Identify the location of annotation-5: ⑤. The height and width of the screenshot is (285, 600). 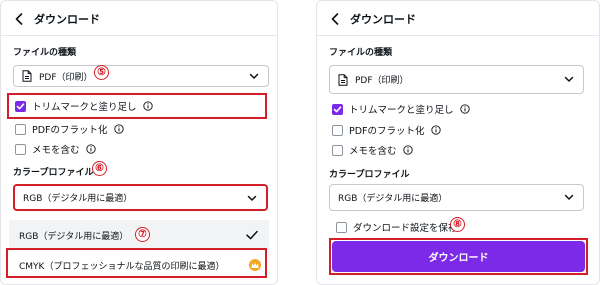
(101, 72).